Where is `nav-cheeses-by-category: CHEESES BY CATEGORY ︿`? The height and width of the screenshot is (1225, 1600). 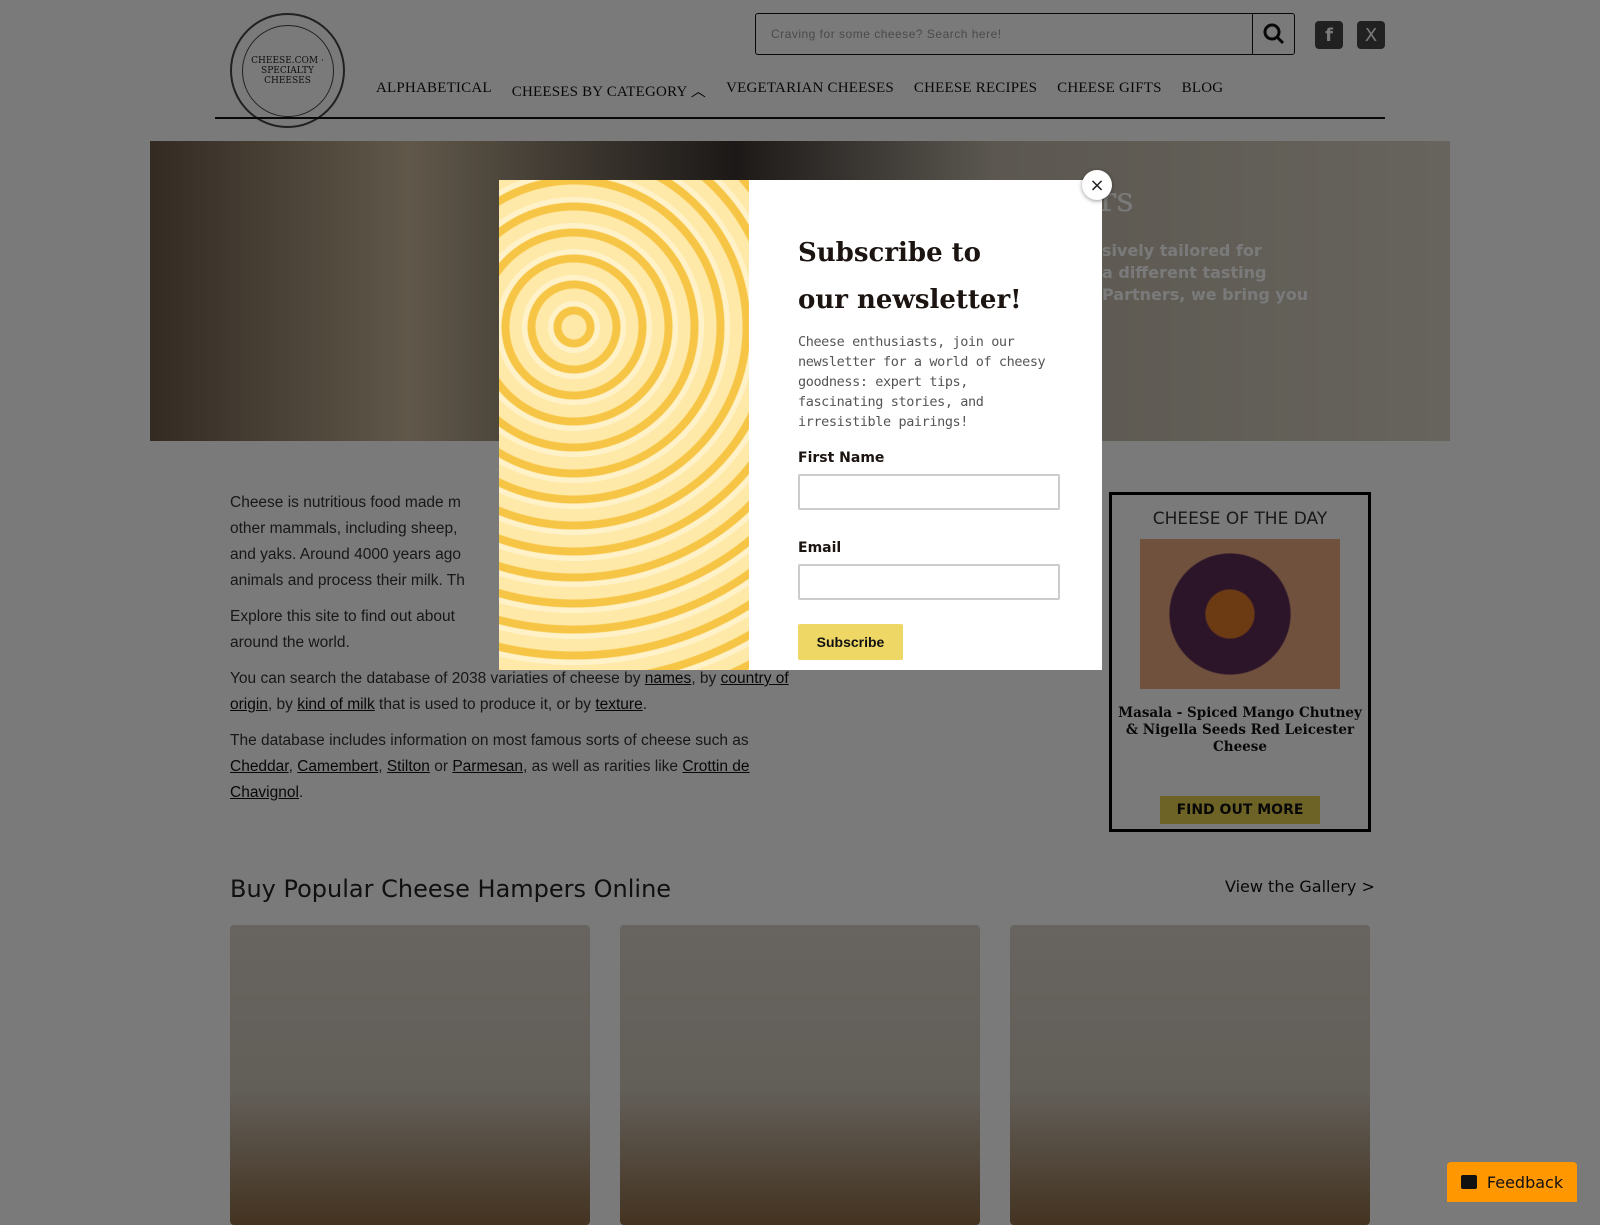
nav-cheeses-by-category: CHEESES BY CATEGORY ︿ is located at coordinates (609, 90).